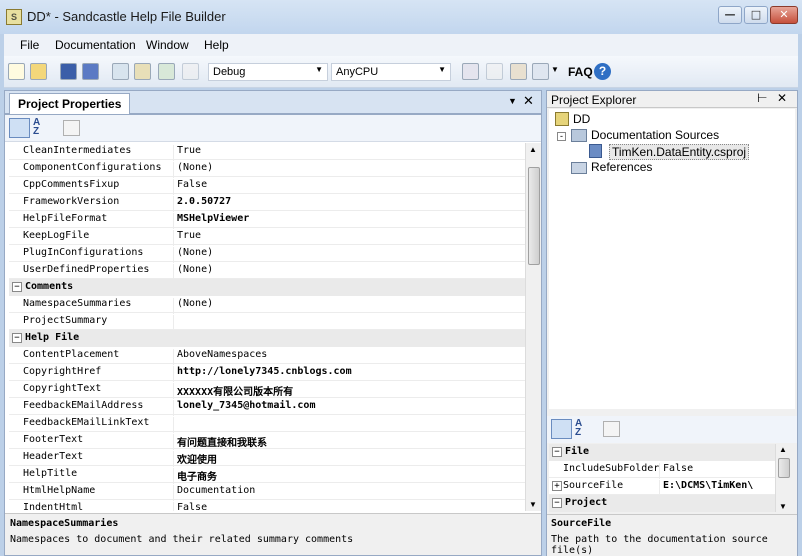  I want to click on source-grid-scrollbar: ▲ ▼, so click(783, 478).